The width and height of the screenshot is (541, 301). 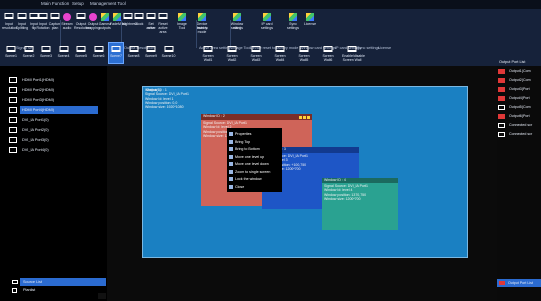 What do you see at coordinates (304, 53) in the screenshot?
I see `scene-button-15: Screen Wall5` at bounding box center [304, 53].